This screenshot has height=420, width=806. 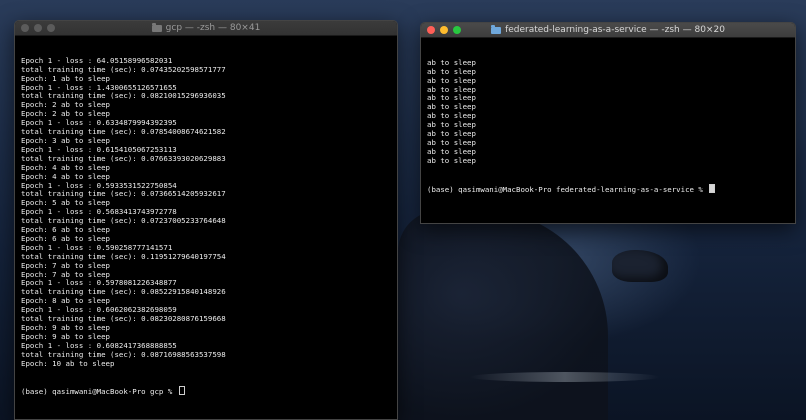 What do you see at coordinates (99, 392) in the screenshot?
I see `shell-prompt: (base) qasimwani@MacBook-Pro gcp %` at bounding box center [99, 392].